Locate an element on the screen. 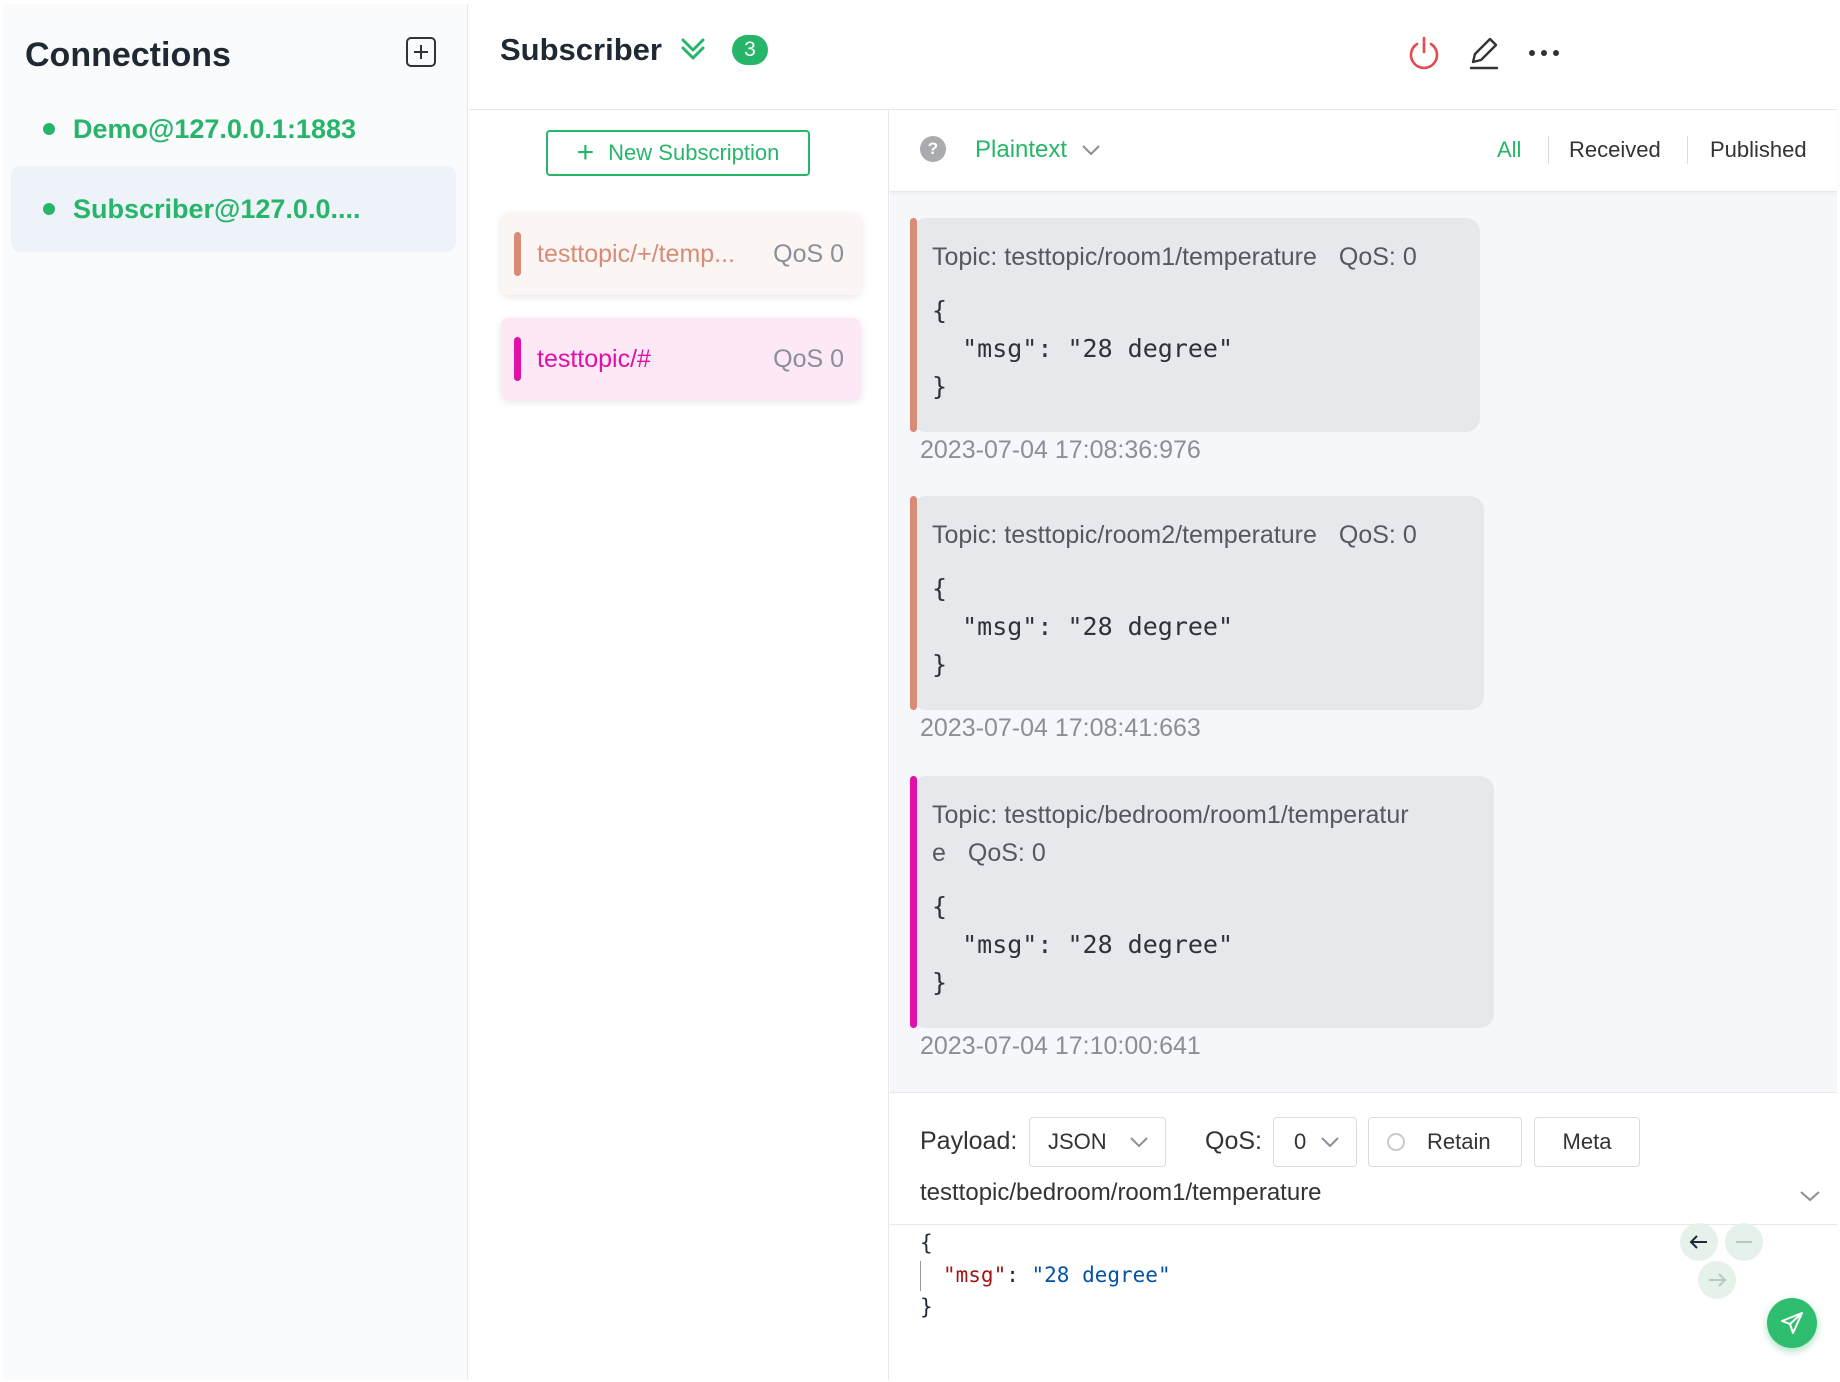 The width and height of the screenshot is (1840, 1382). meta-label: Meta is located at coordinates (1587, 1141).